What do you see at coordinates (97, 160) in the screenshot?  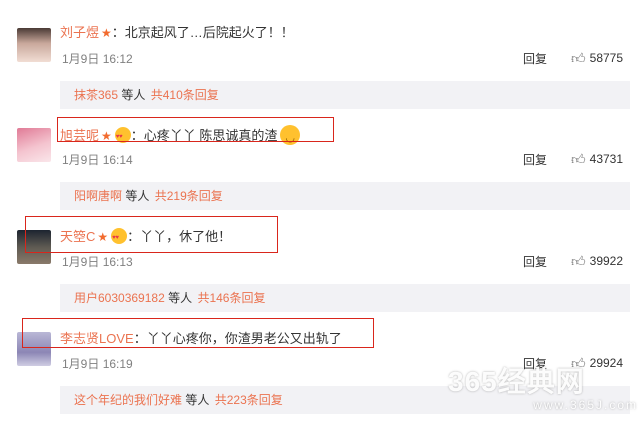 I see `timestamp: 1月9日 16:14` at bounding box center [97, 160].